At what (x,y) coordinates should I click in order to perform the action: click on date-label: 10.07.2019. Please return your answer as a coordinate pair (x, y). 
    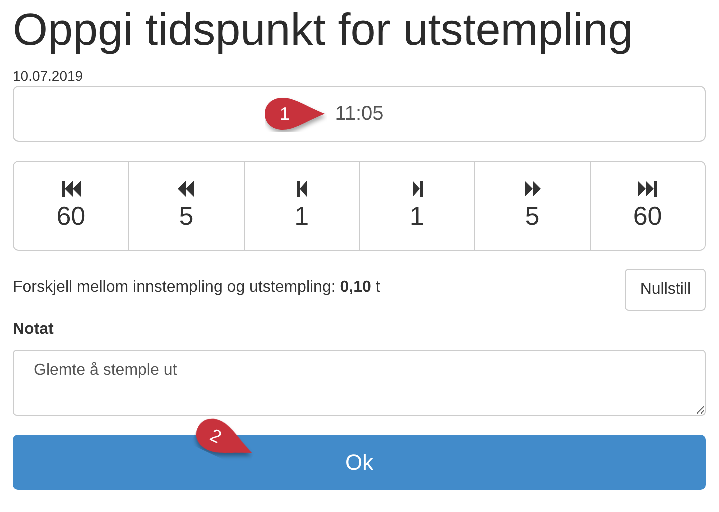
    Looking at the image, I should click on (48, 76).